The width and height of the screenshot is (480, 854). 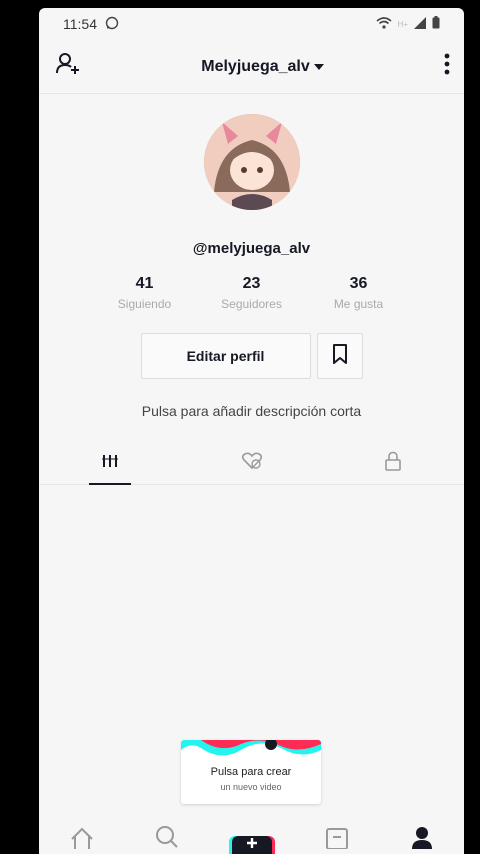 I want to click on profile-tabs, so click(x=251, y=464).